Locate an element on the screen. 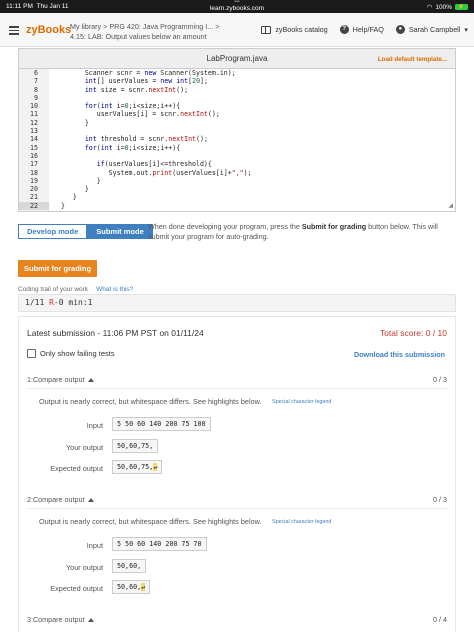 The image size is (474, 632). status-url-area: ••• learn.zybooks.com is located at coordinates (237, 6).